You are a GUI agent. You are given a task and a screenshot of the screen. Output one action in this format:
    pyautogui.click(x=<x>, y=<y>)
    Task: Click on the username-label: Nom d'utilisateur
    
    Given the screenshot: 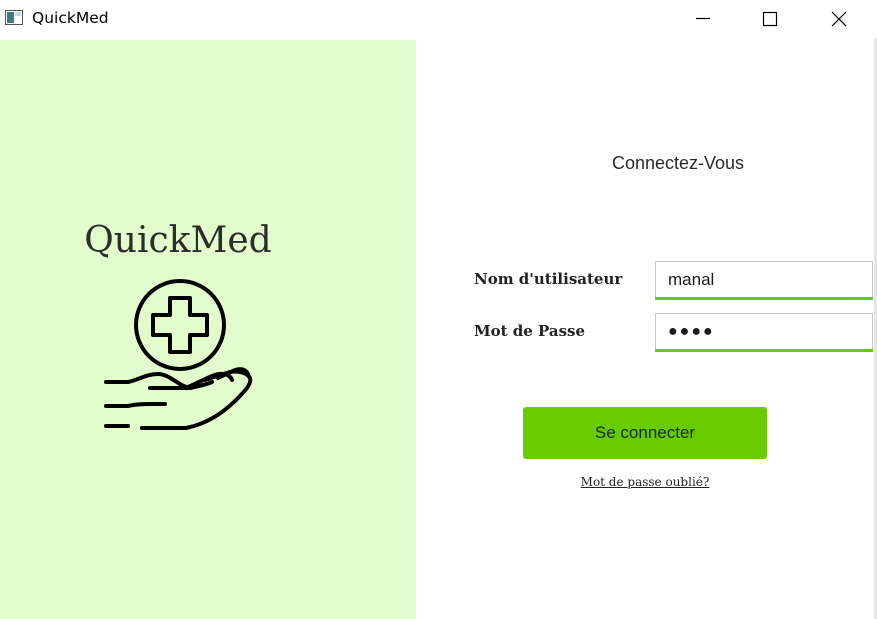 What is the action you would take?
    pyautogui.click(x=548, y=279)
    